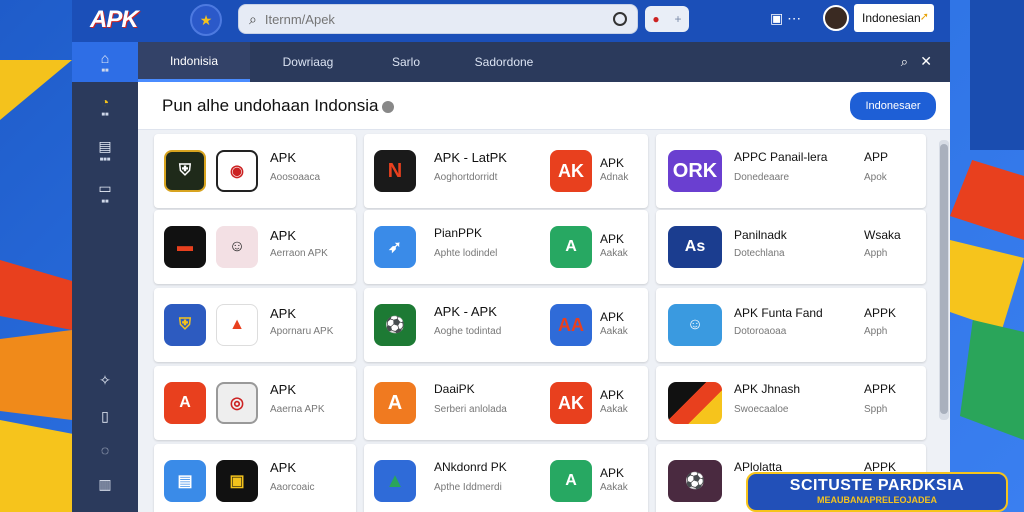 The width and height of the screenshot is (1024, 512). I want to click on sidebar-item-share: ✧, so click(105, 380).